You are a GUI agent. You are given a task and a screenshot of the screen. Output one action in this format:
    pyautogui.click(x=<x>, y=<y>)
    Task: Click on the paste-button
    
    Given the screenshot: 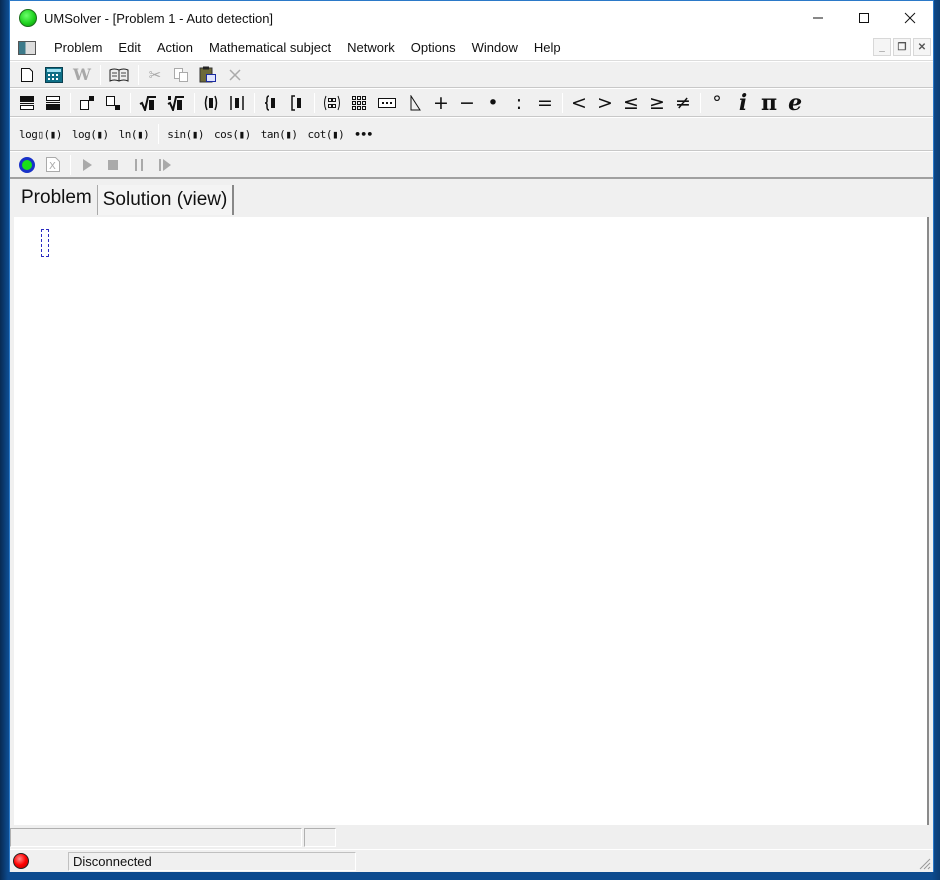 What is the action you would take?
    pyautogui.click(x=208, y=75)
    